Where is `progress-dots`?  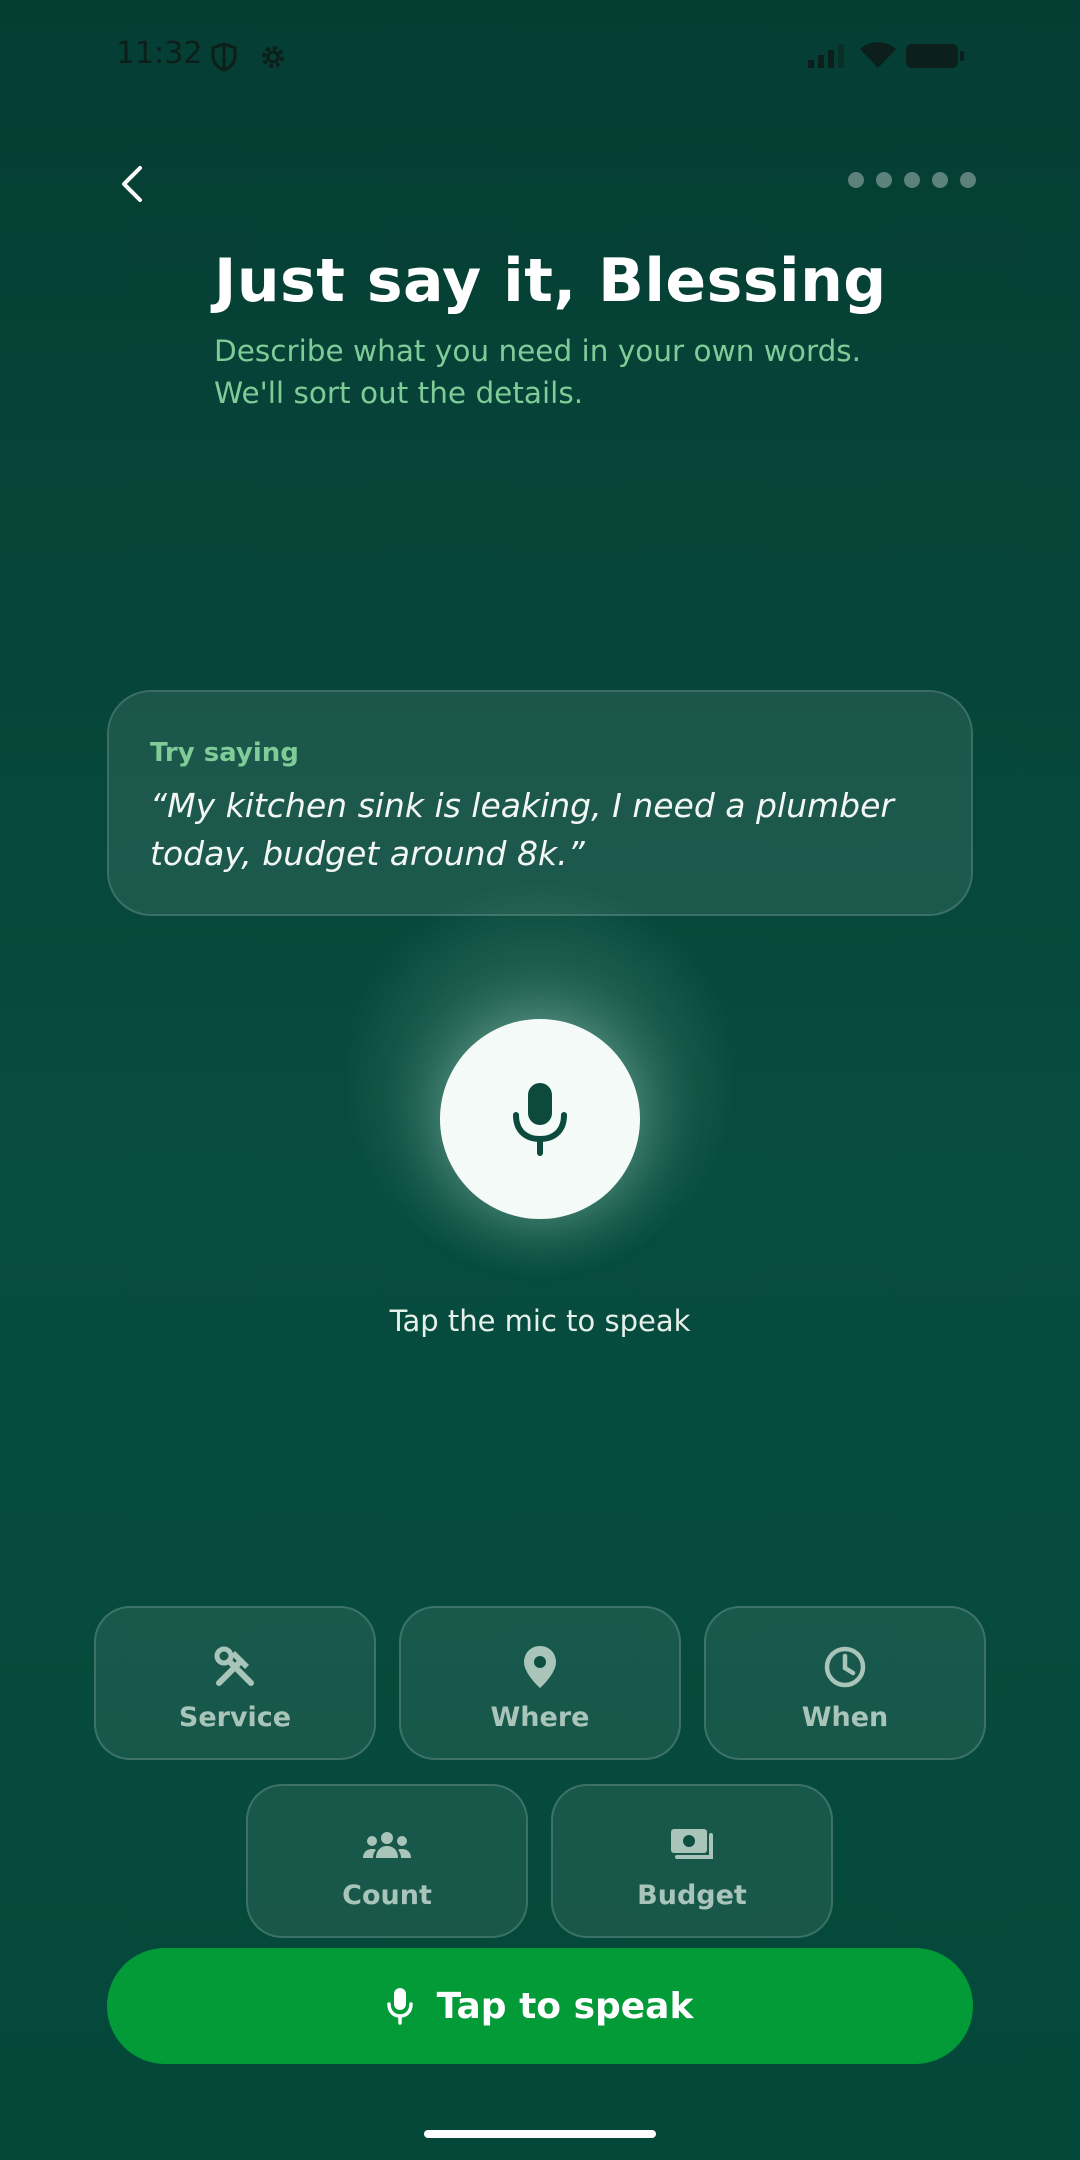
progress-dots is located at coordinates (912, 180).